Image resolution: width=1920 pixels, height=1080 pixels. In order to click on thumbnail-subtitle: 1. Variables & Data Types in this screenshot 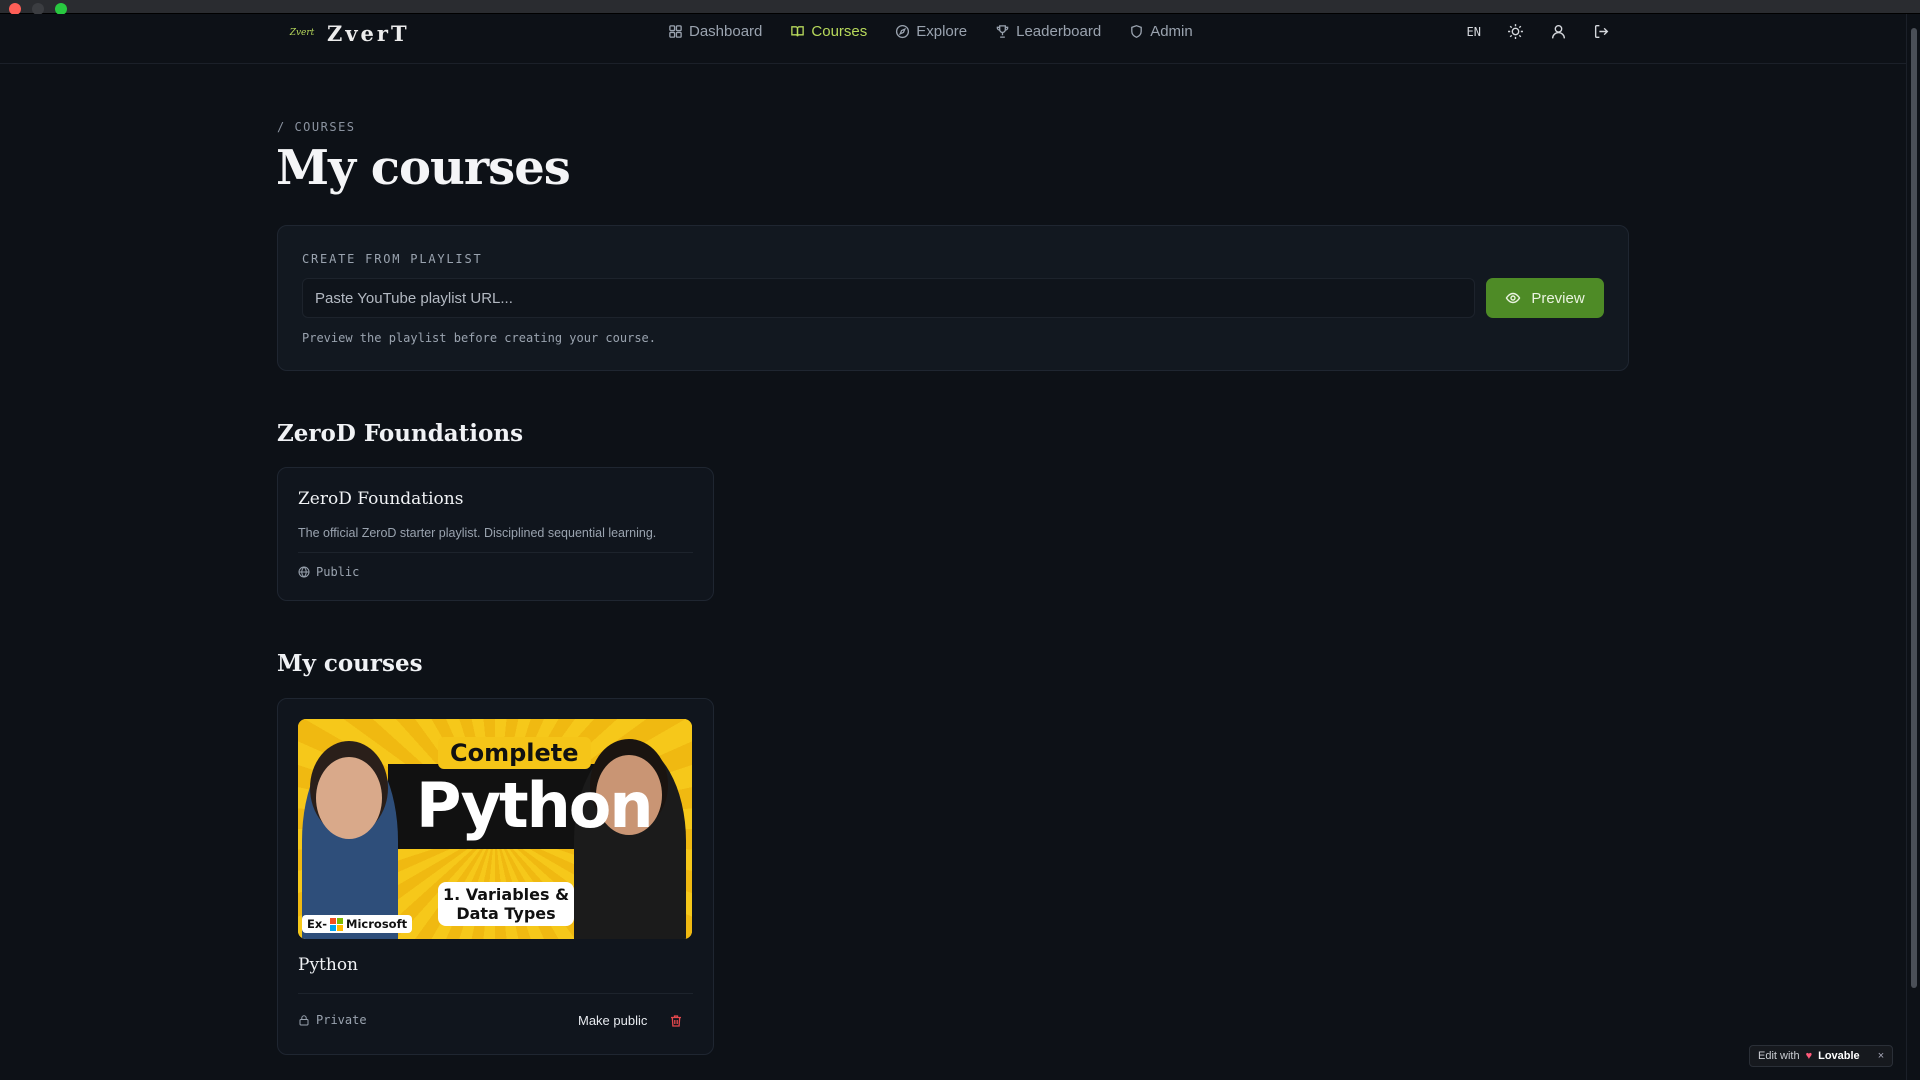, I will do `click(506, 904)`.